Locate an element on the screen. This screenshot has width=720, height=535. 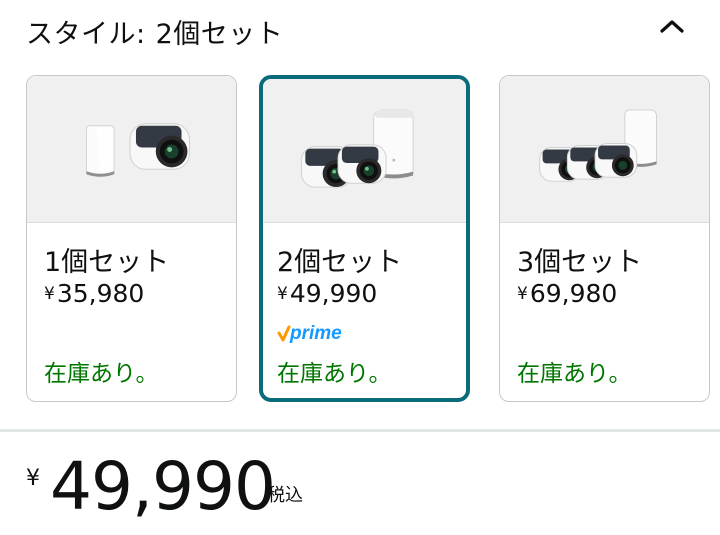
style-header: スタイル: 2個セット is located at coordinates (360, 31).